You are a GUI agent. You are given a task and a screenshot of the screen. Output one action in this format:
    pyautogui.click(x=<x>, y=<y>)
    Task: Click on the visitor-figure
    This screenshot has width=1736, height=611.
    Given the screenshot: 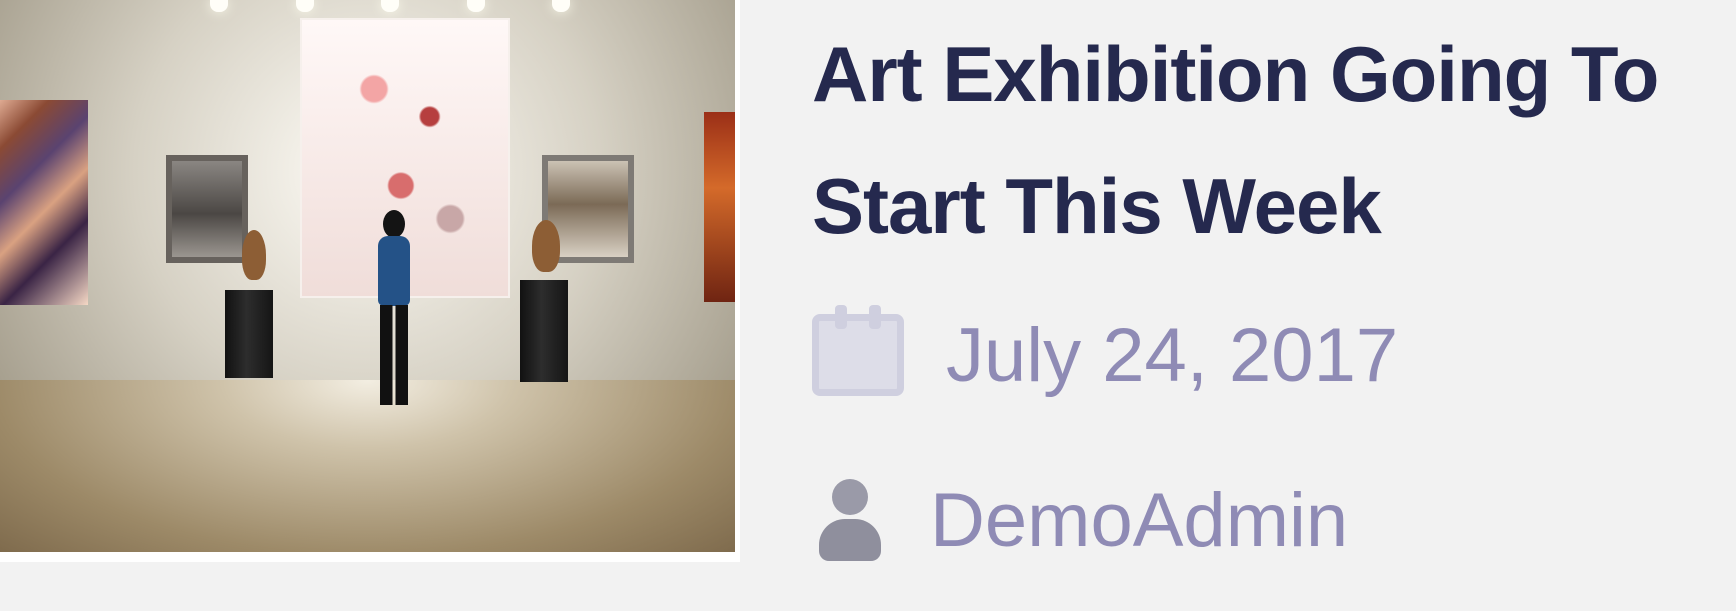 What is the action you would take?
    pyautogui.click(x=394, y=312)
    